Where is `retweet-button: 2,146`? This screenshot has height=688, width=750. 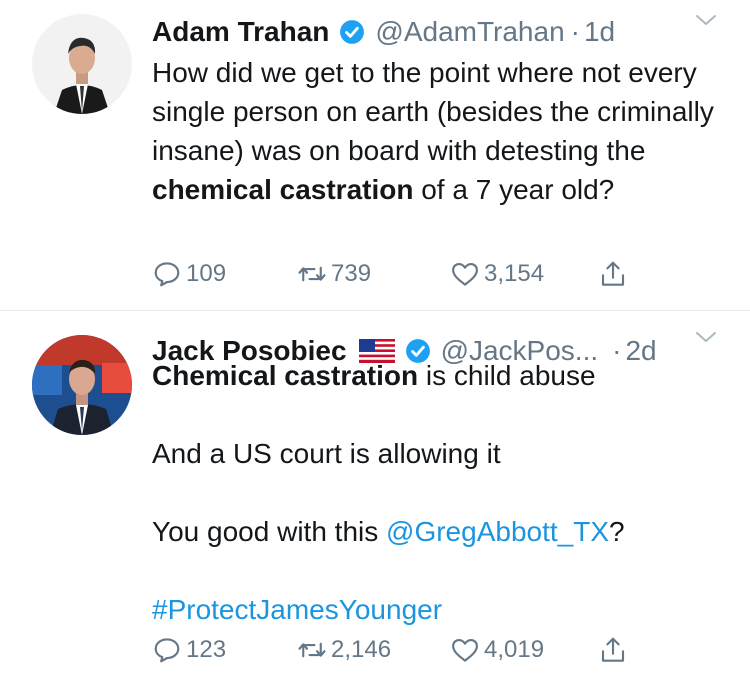
retweet-button: 2,146 is located at coordinates (344, 650).